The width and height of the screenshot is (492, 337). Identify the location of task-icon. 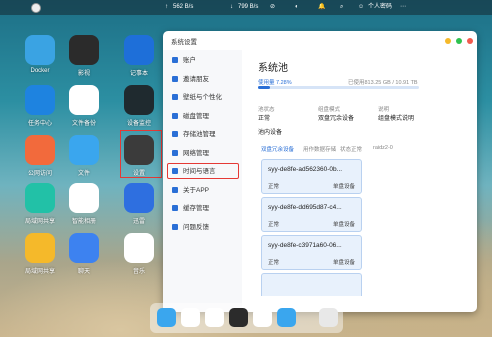
(40, 100).